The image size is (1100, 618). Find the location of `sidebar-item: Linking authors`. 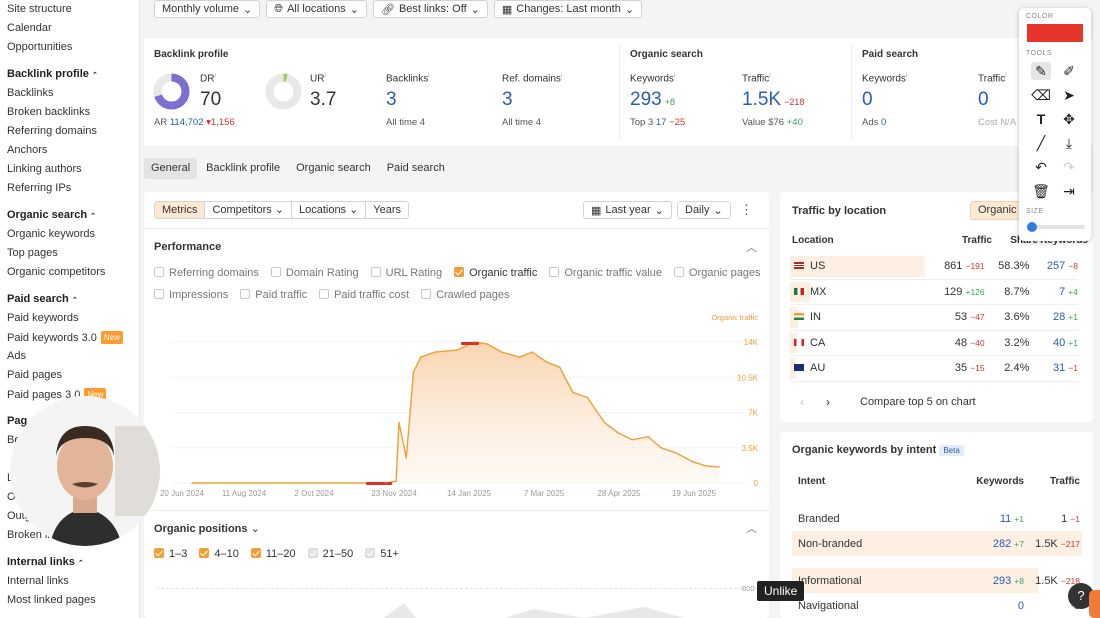

sidebar-item: Linking authors is located at coordinates (69, 169).